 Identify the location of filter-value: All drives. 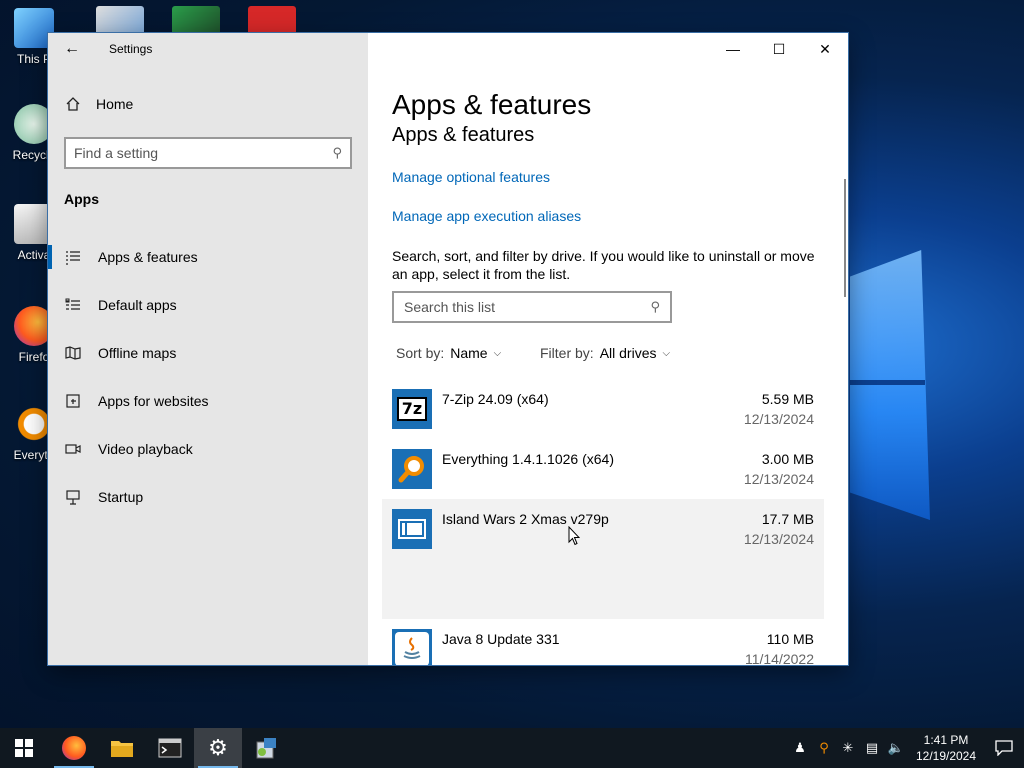
(628, 353).